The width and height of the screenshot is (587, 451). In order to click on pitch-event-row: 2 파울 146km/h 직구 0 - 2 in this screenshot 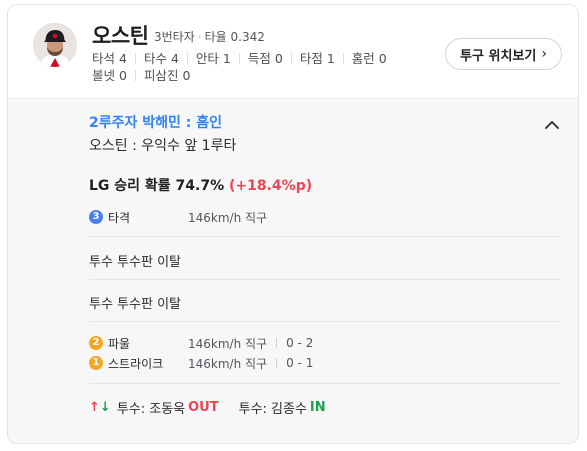, I will do `click(201, 343)`.